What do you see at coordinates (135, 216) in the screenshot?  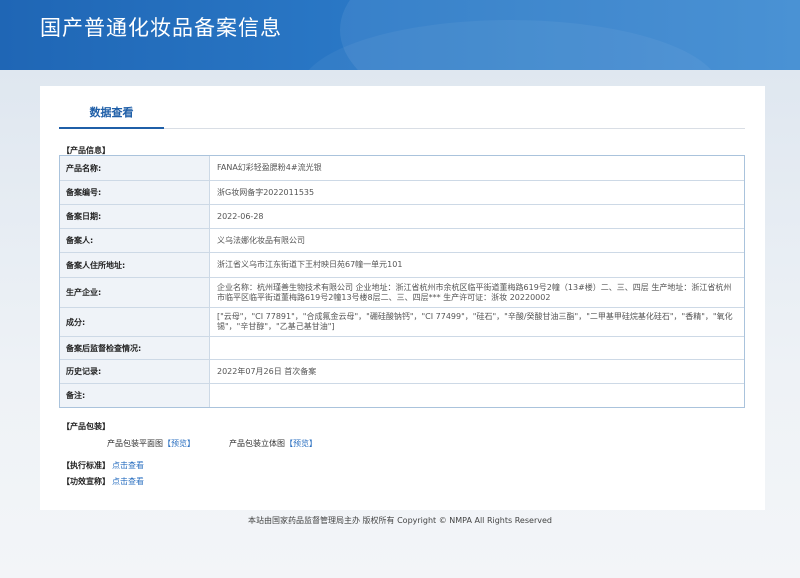 I see `row-label: 备案日期:` at bounding box center [135, 216].